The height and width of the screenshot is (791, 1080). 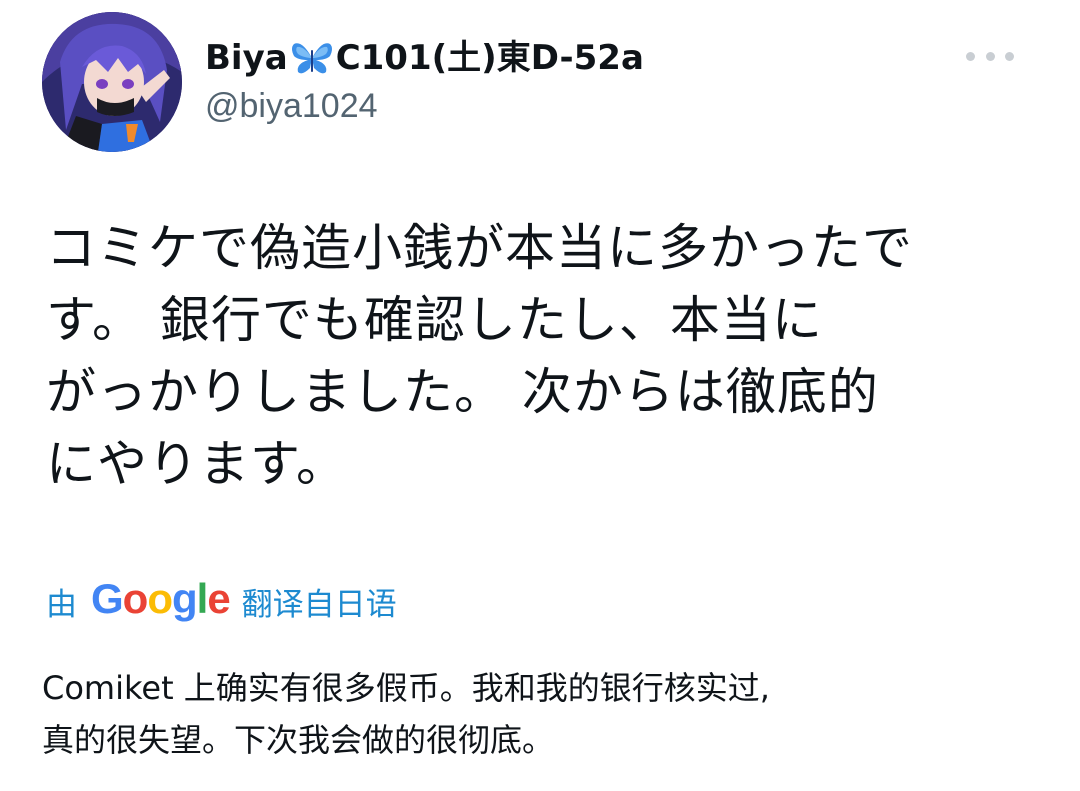 What do you see at coordinates (196, 464) in the screenshot?
I see `tweet-text-line: にやります。` at bounding box center [196, 464].